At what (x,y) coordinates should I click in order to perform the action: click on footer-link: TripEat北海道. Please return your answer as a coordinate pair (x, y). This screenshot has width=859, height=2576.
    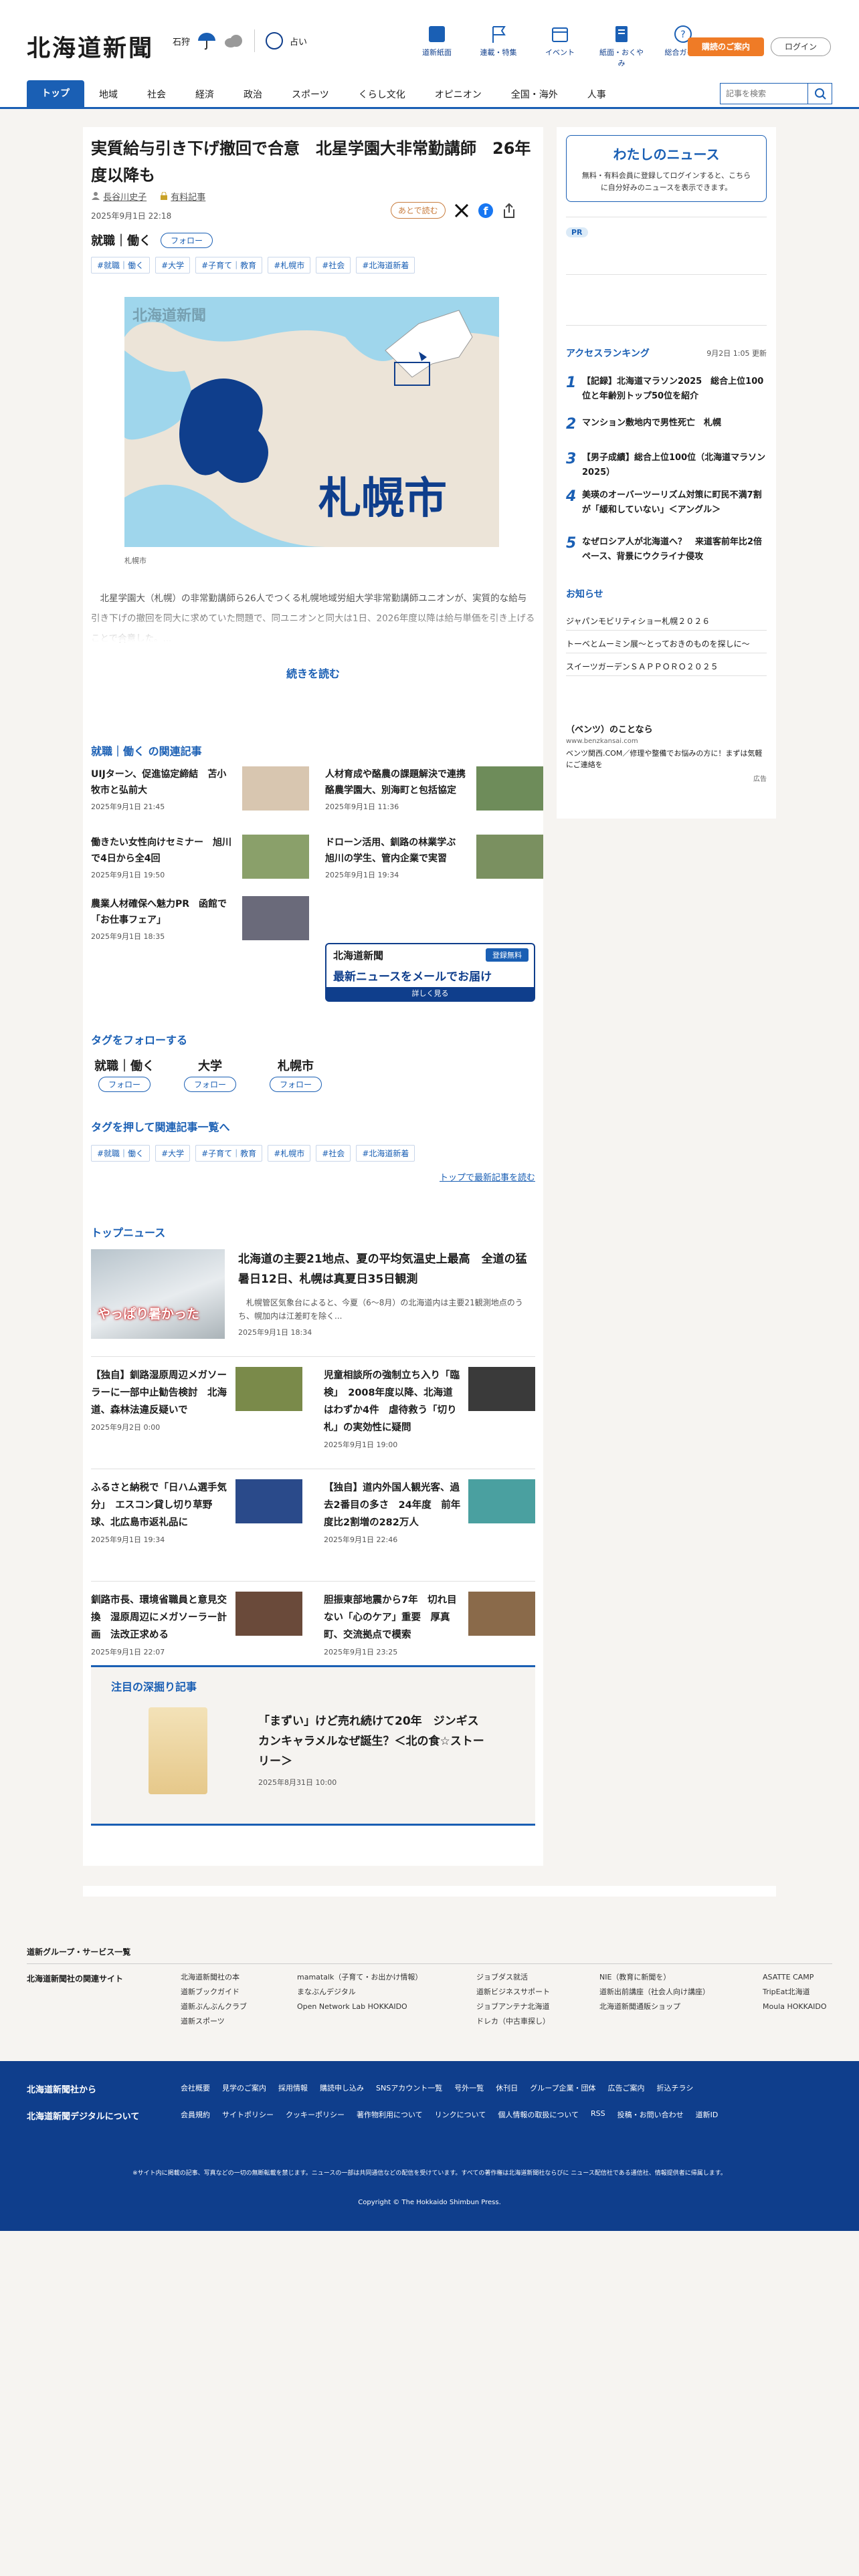
    Looking at the image, I should click on (795, 1992).